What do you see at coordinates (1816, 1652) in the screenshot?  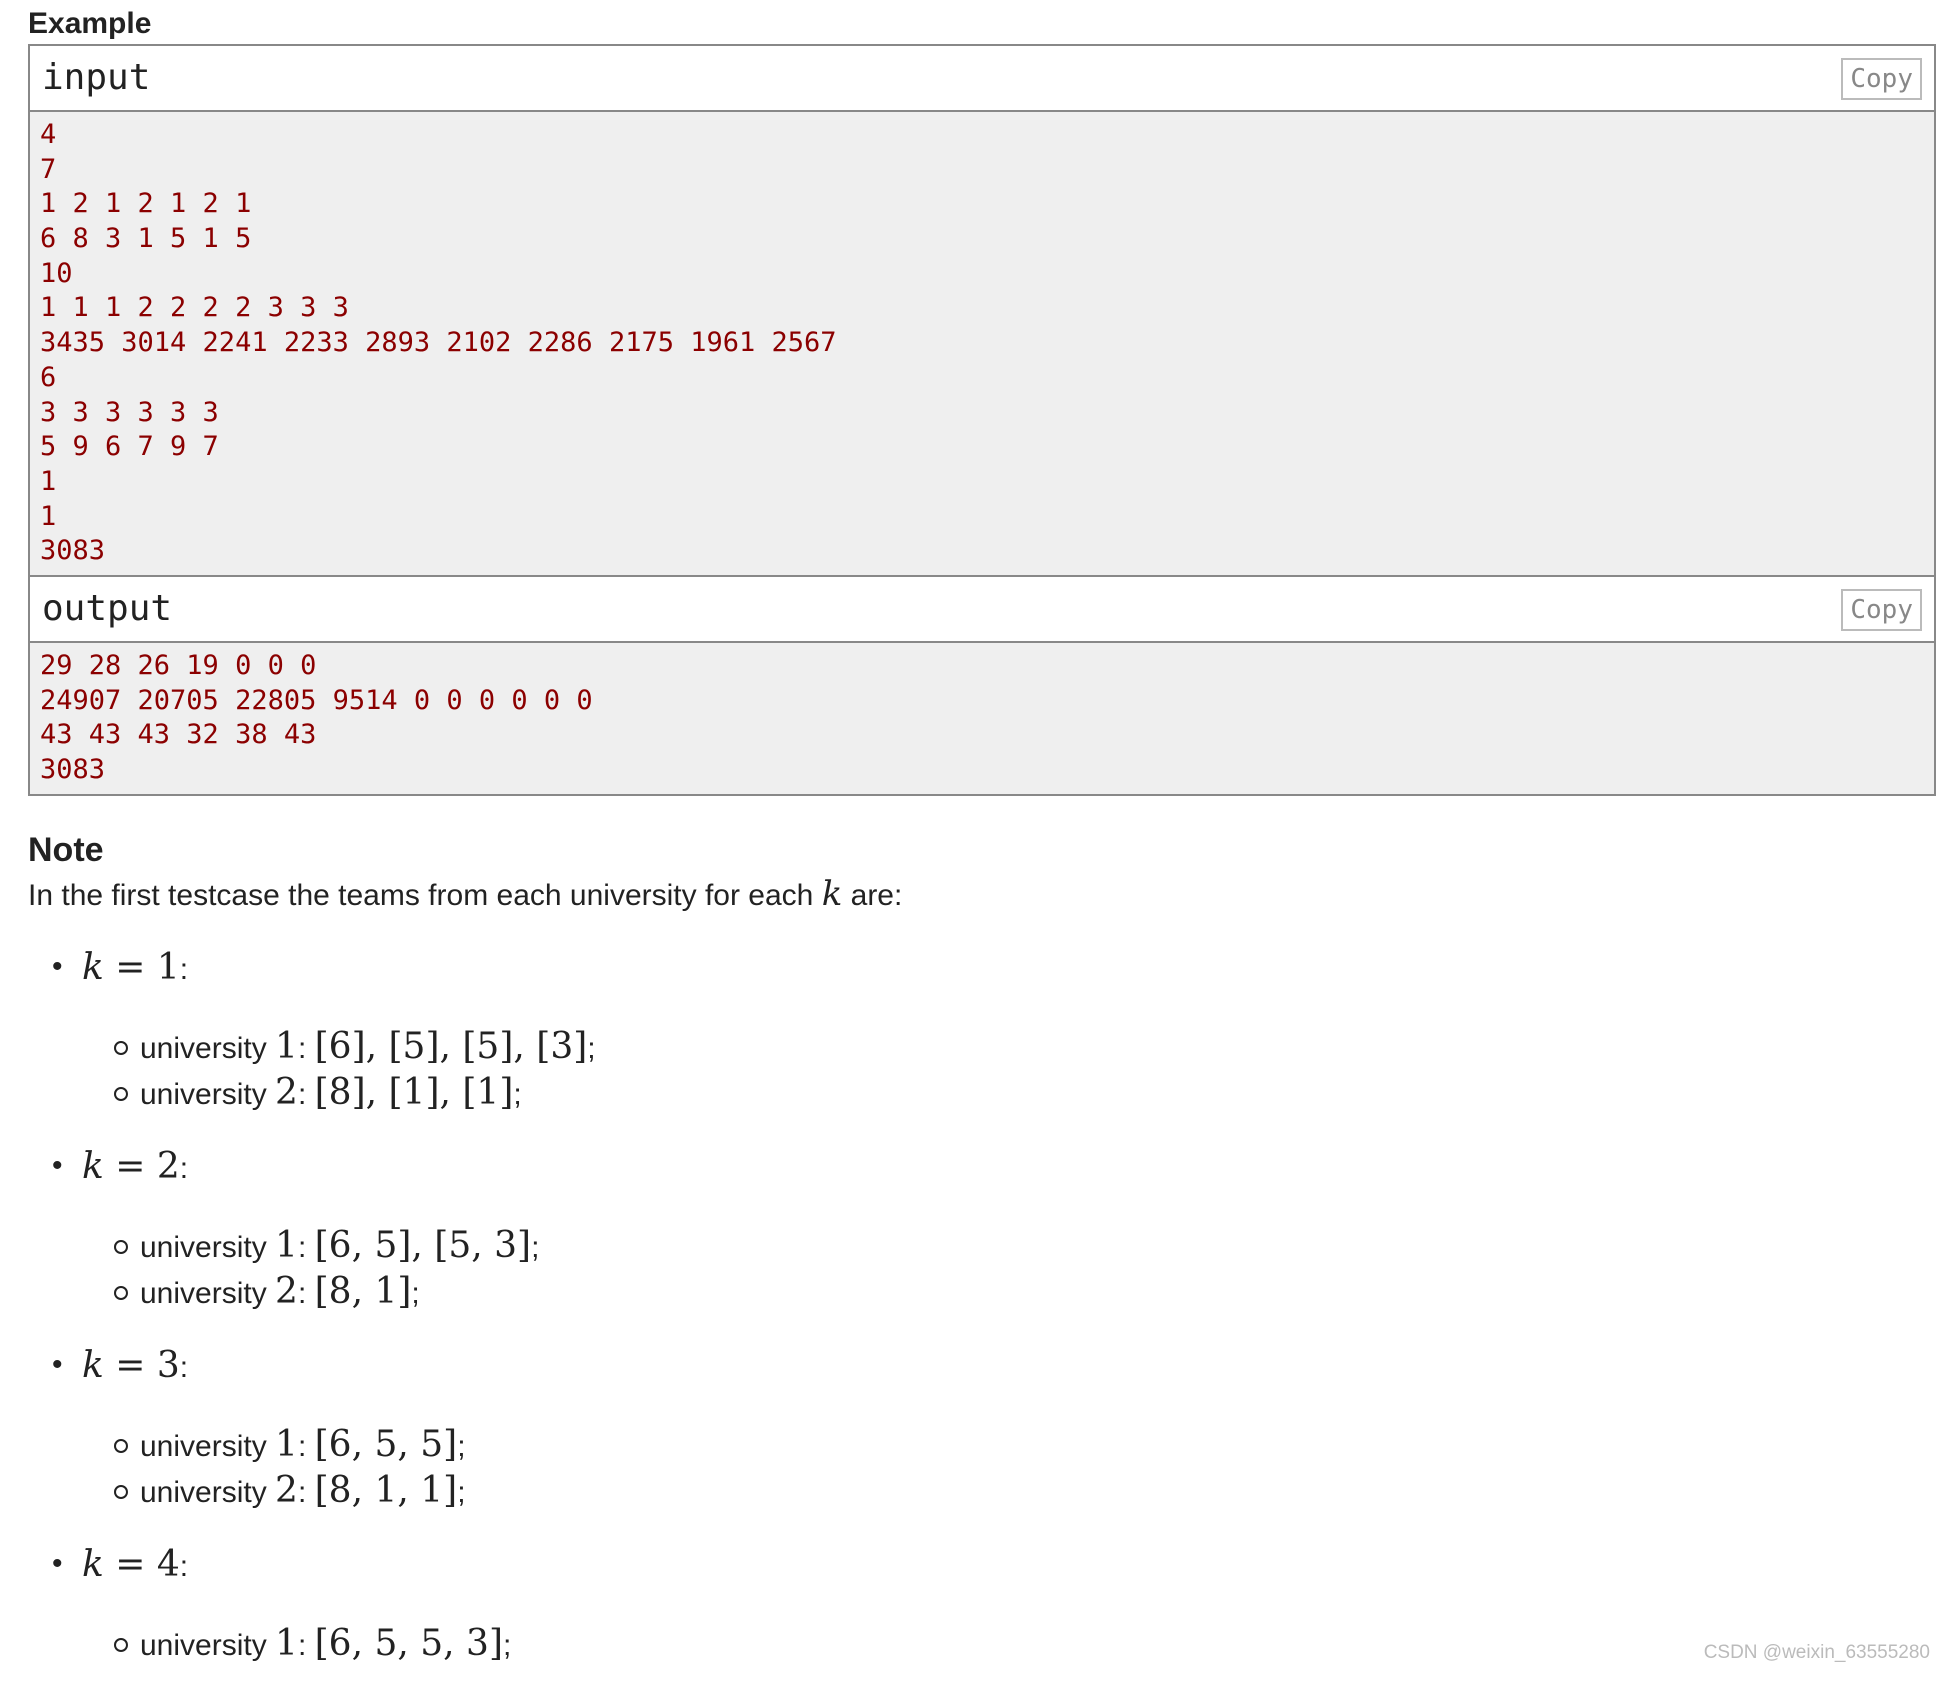 I see `watermark: CSDN @weixin_63555280` at bounding box center [1816, 1652].